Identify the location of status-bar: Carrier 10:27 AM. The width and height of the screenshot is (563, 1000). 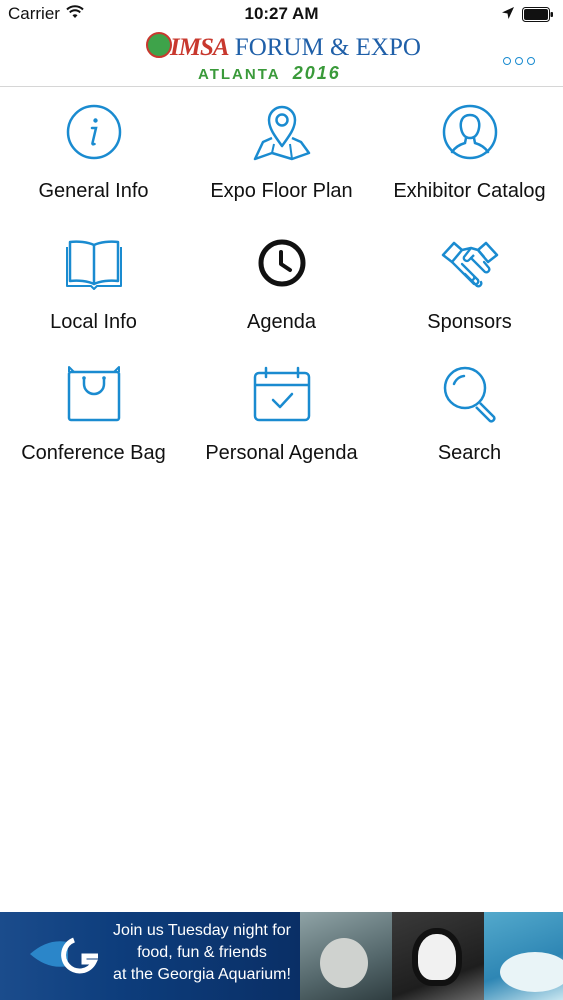
(281, 15).